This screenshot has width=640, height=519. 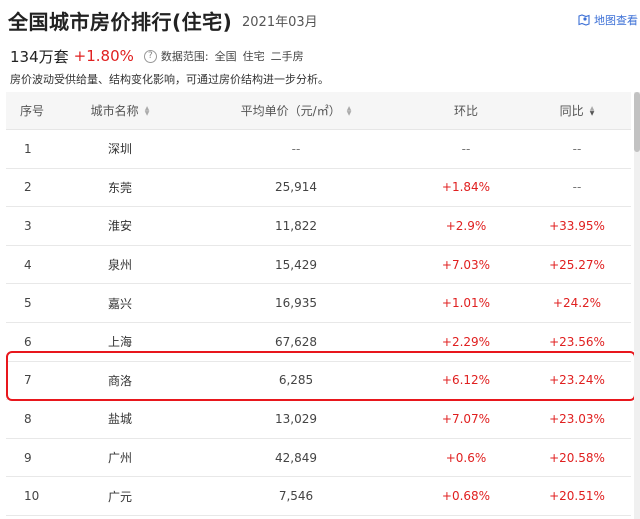 I want to click on header-price: 平均单价（元/㎡） ▲ ▼, so click(x=296, y=110).